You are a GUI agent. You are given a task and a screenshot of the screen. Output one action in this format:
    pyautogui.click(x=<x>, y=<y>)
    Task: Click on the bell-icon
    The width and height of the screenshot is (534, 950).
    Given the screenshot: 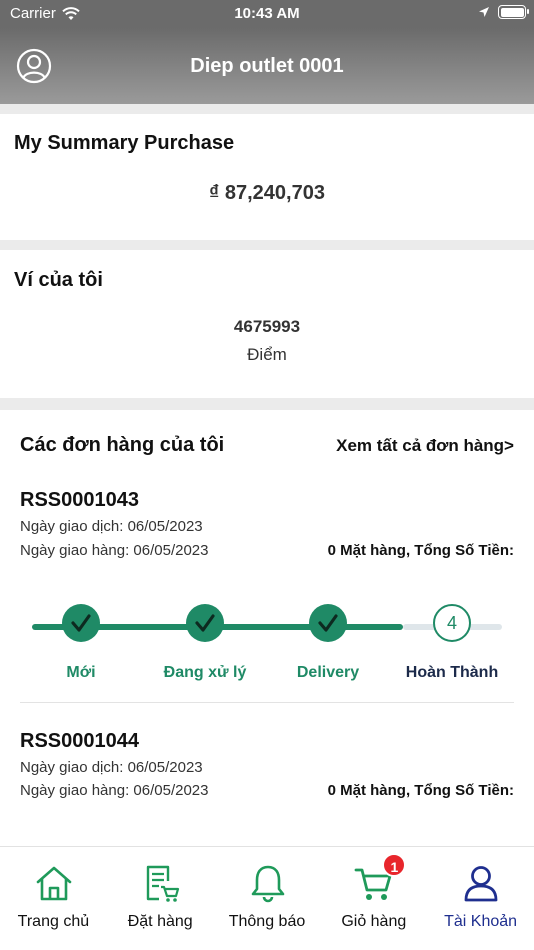 What is the action you would take?
    pyautogui.click(x=267, y=884)
    